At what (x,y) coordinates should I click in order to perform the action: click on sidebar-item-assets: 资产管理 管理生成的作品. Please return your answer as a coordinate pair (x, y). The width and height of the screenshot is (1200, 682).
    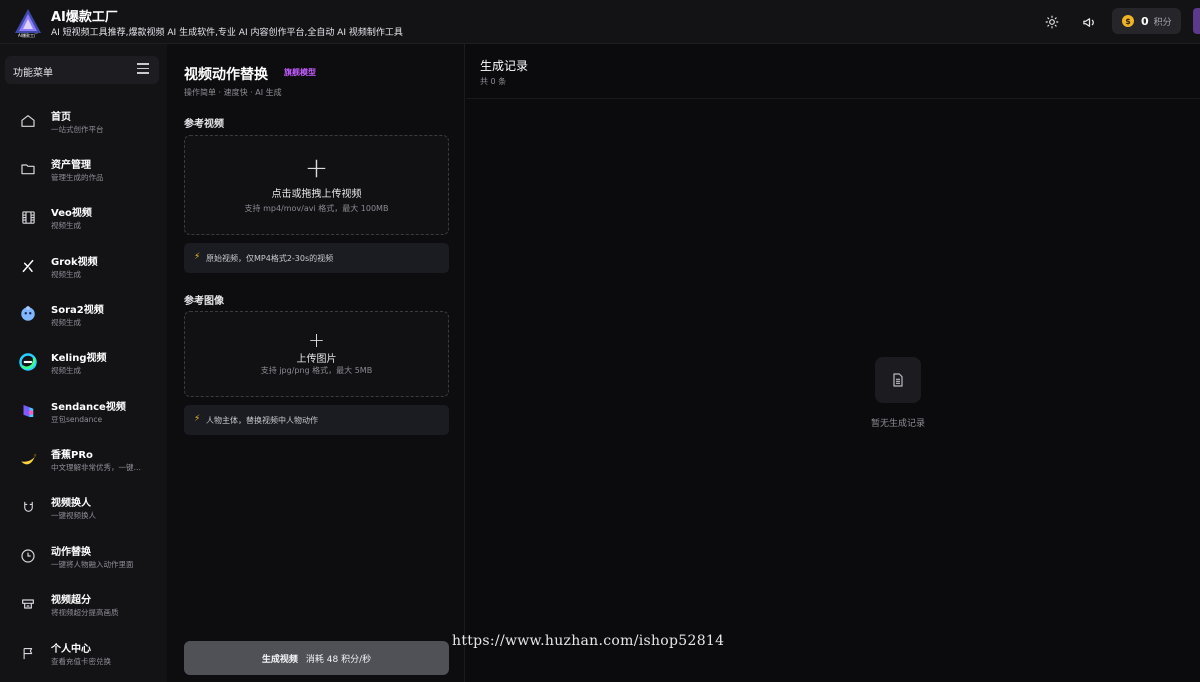
    Looking at the image, I should click on (83, 172).